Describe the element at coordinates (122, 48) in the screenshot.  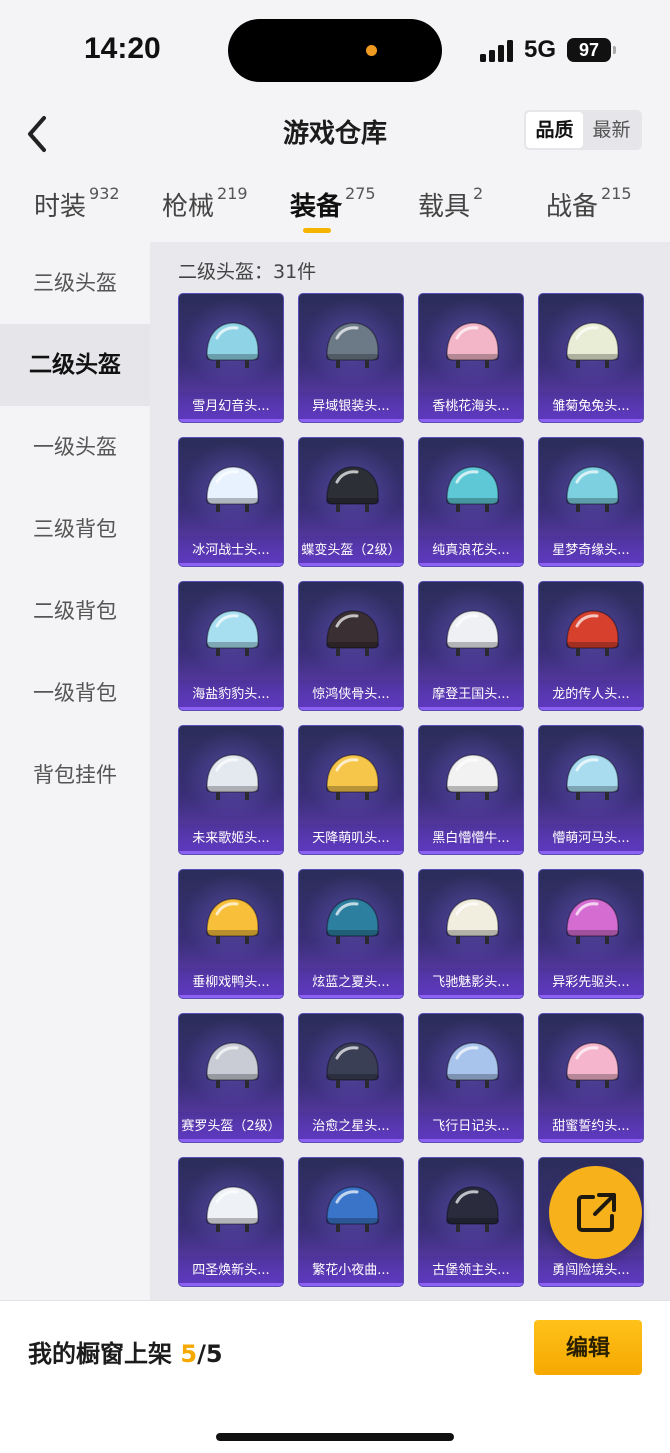
I see `status-time: 14:20` at that location.